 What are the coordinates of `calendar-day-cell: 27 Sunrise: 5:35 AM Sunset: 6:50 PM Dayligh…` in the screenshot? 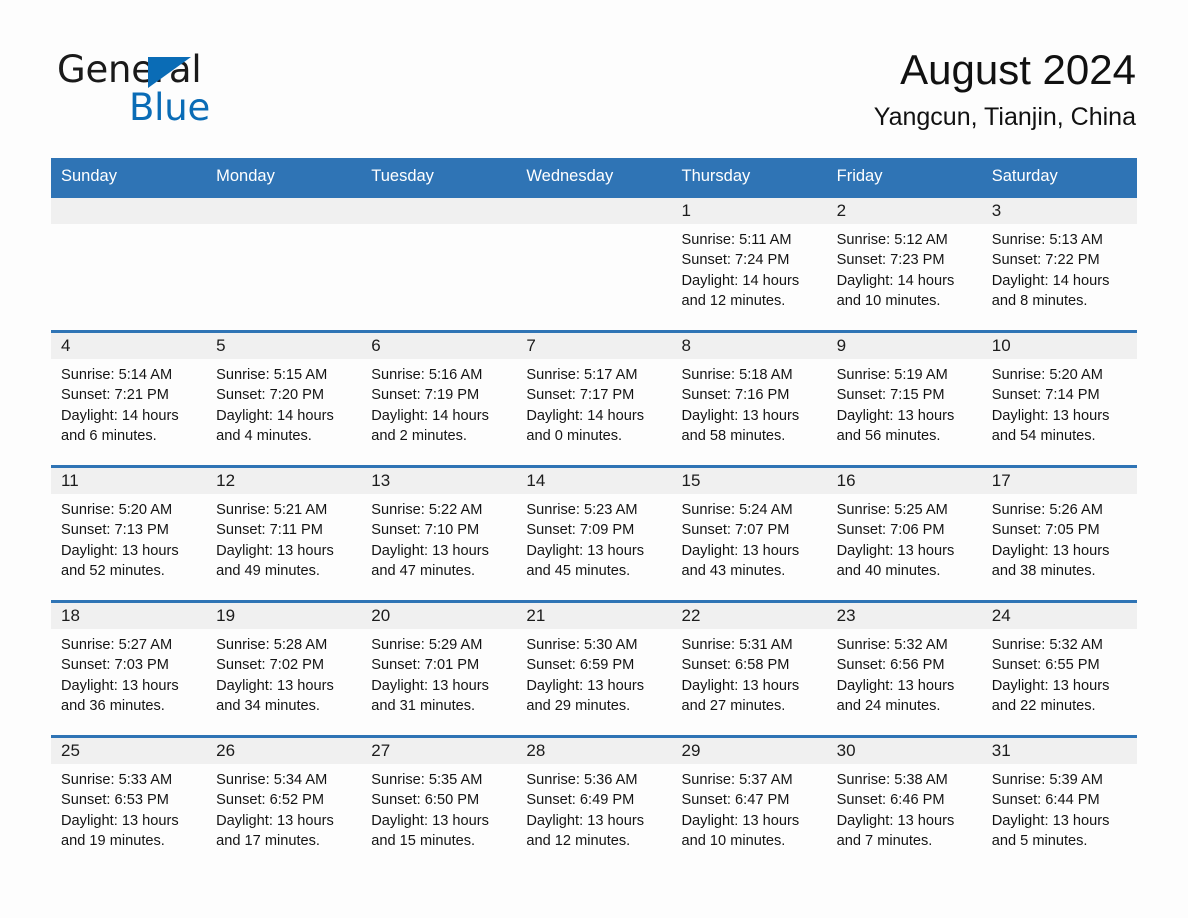 It's located at (439, 804).